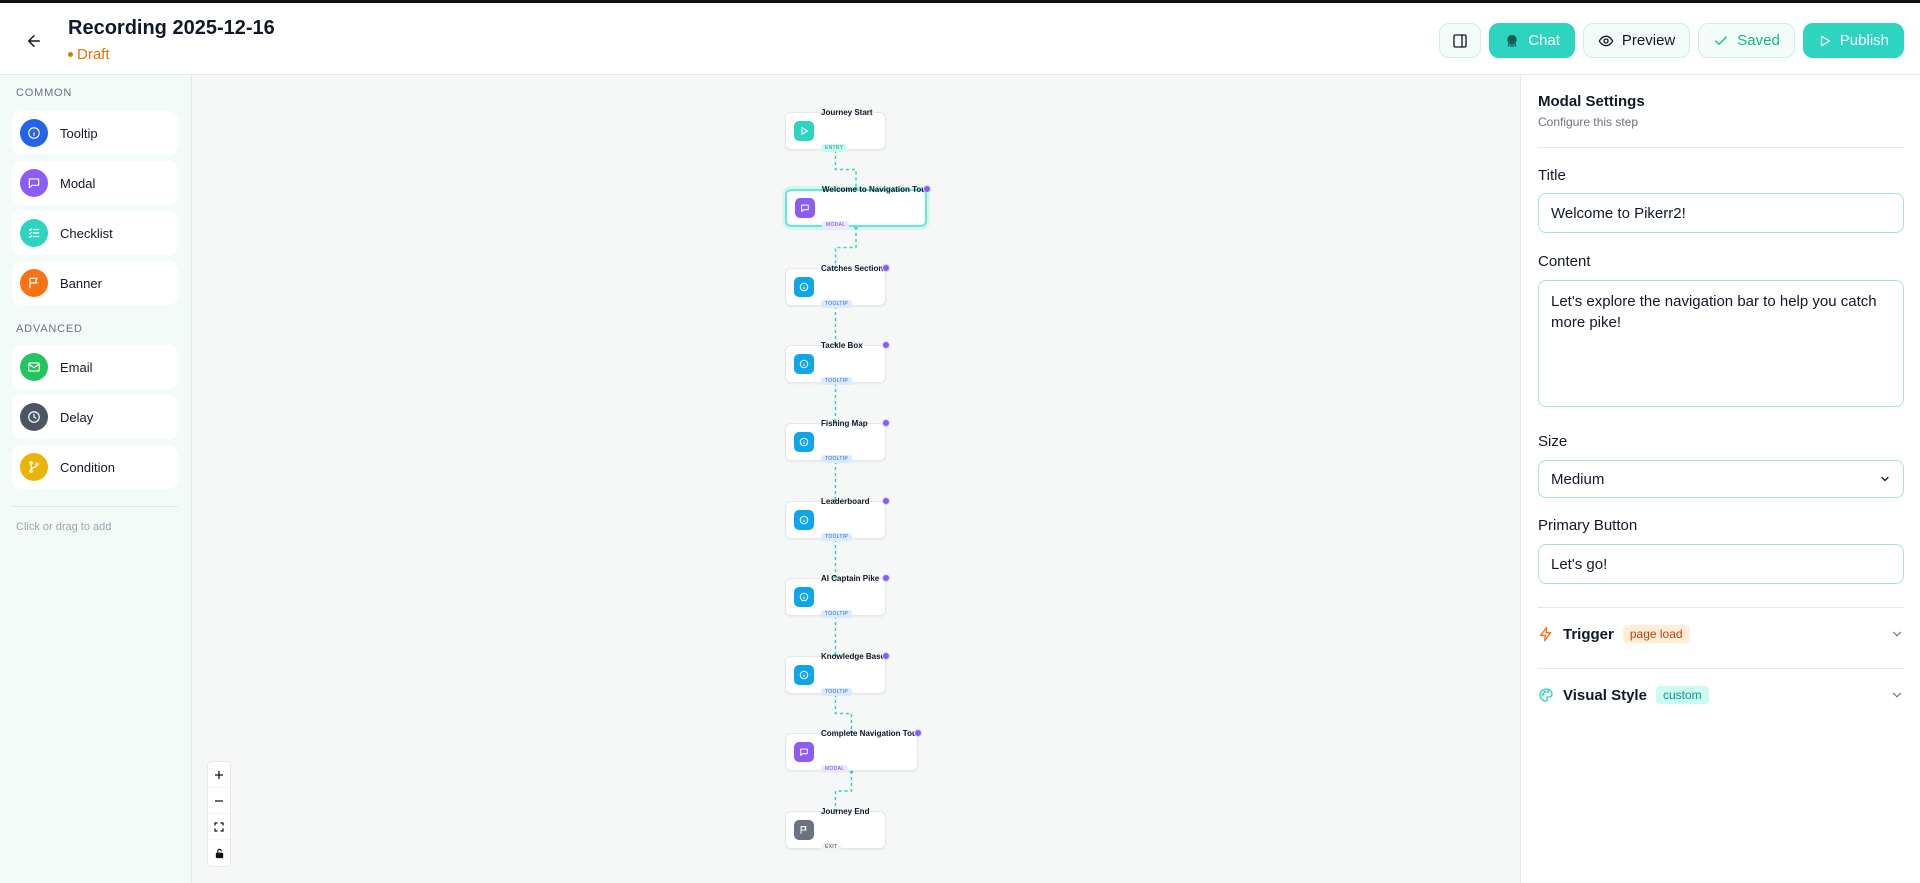 The image size is (1920, 883). Describe the element at coordinates (1721, 564) in the screenshot. I see `primary-button-field` at that location.